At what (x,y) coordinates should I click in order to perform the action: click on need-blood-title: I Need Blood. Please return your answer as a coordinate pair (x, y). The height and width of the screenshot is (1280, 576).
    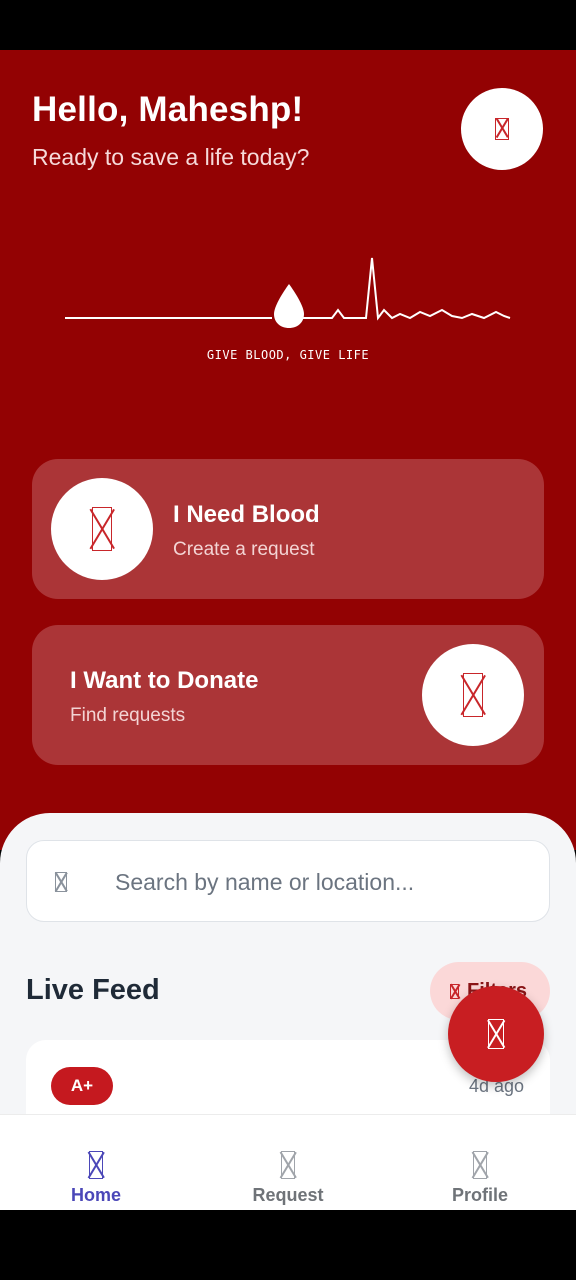
    Looking at the image, I should click on (246, 514).